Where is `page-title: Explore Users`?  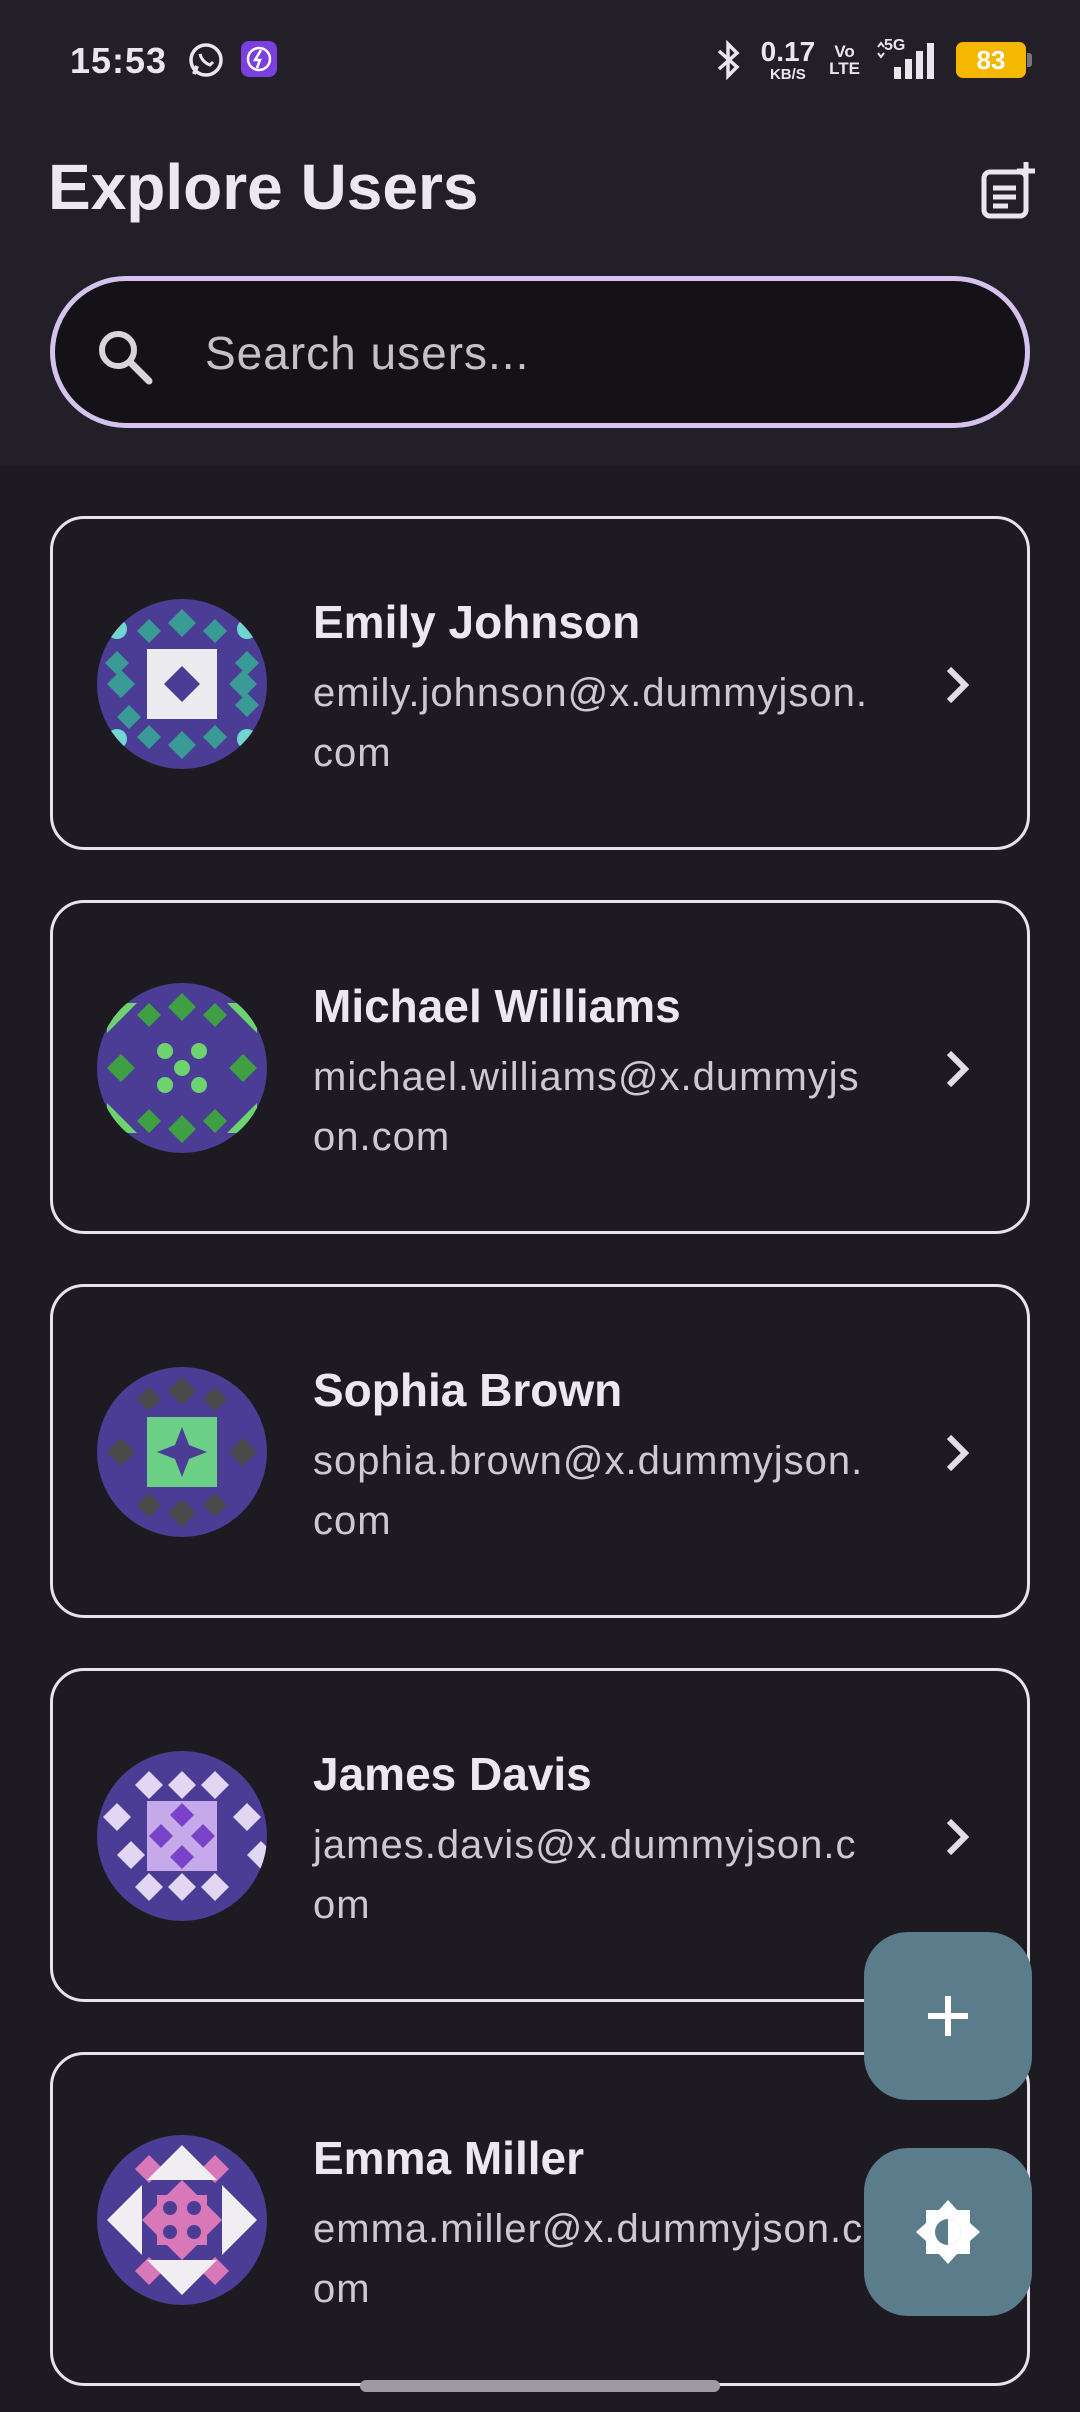 page-title: Explore Users is located at coordinates (263, 187).